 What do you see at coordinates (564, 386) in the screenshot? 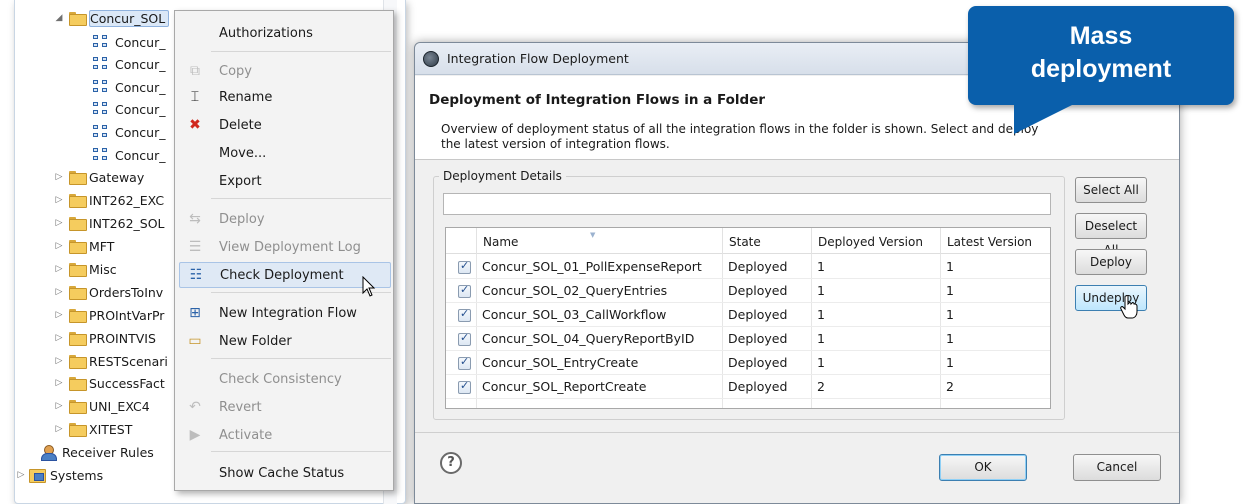
I see `cell-name: Concur_SOL_ReportCreate` at bounding box center [564, 386].